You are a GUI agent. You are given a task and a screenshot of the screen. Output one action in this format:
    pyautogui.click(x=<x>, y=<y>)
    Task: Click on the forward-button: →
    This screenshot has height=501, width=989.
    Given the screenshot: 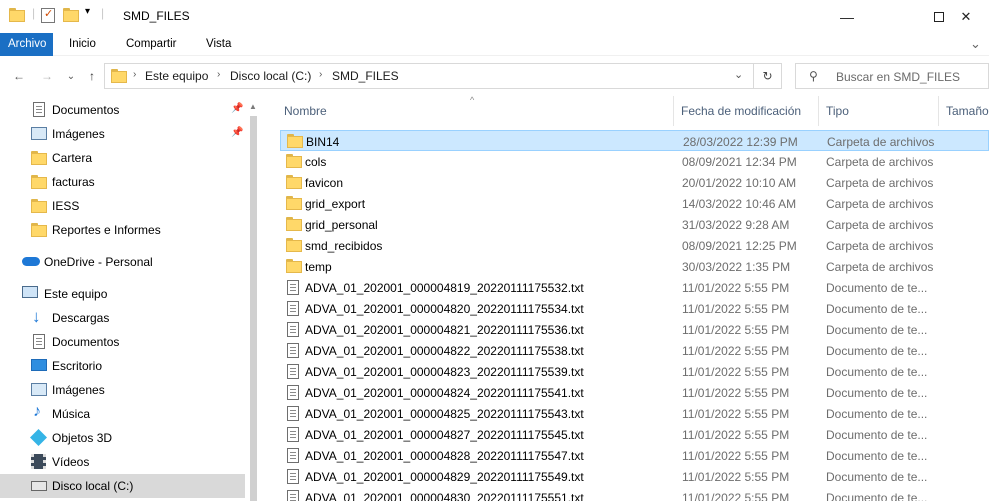 What is the action you would take?
    pyautogui.click(x=47, y=76)
    